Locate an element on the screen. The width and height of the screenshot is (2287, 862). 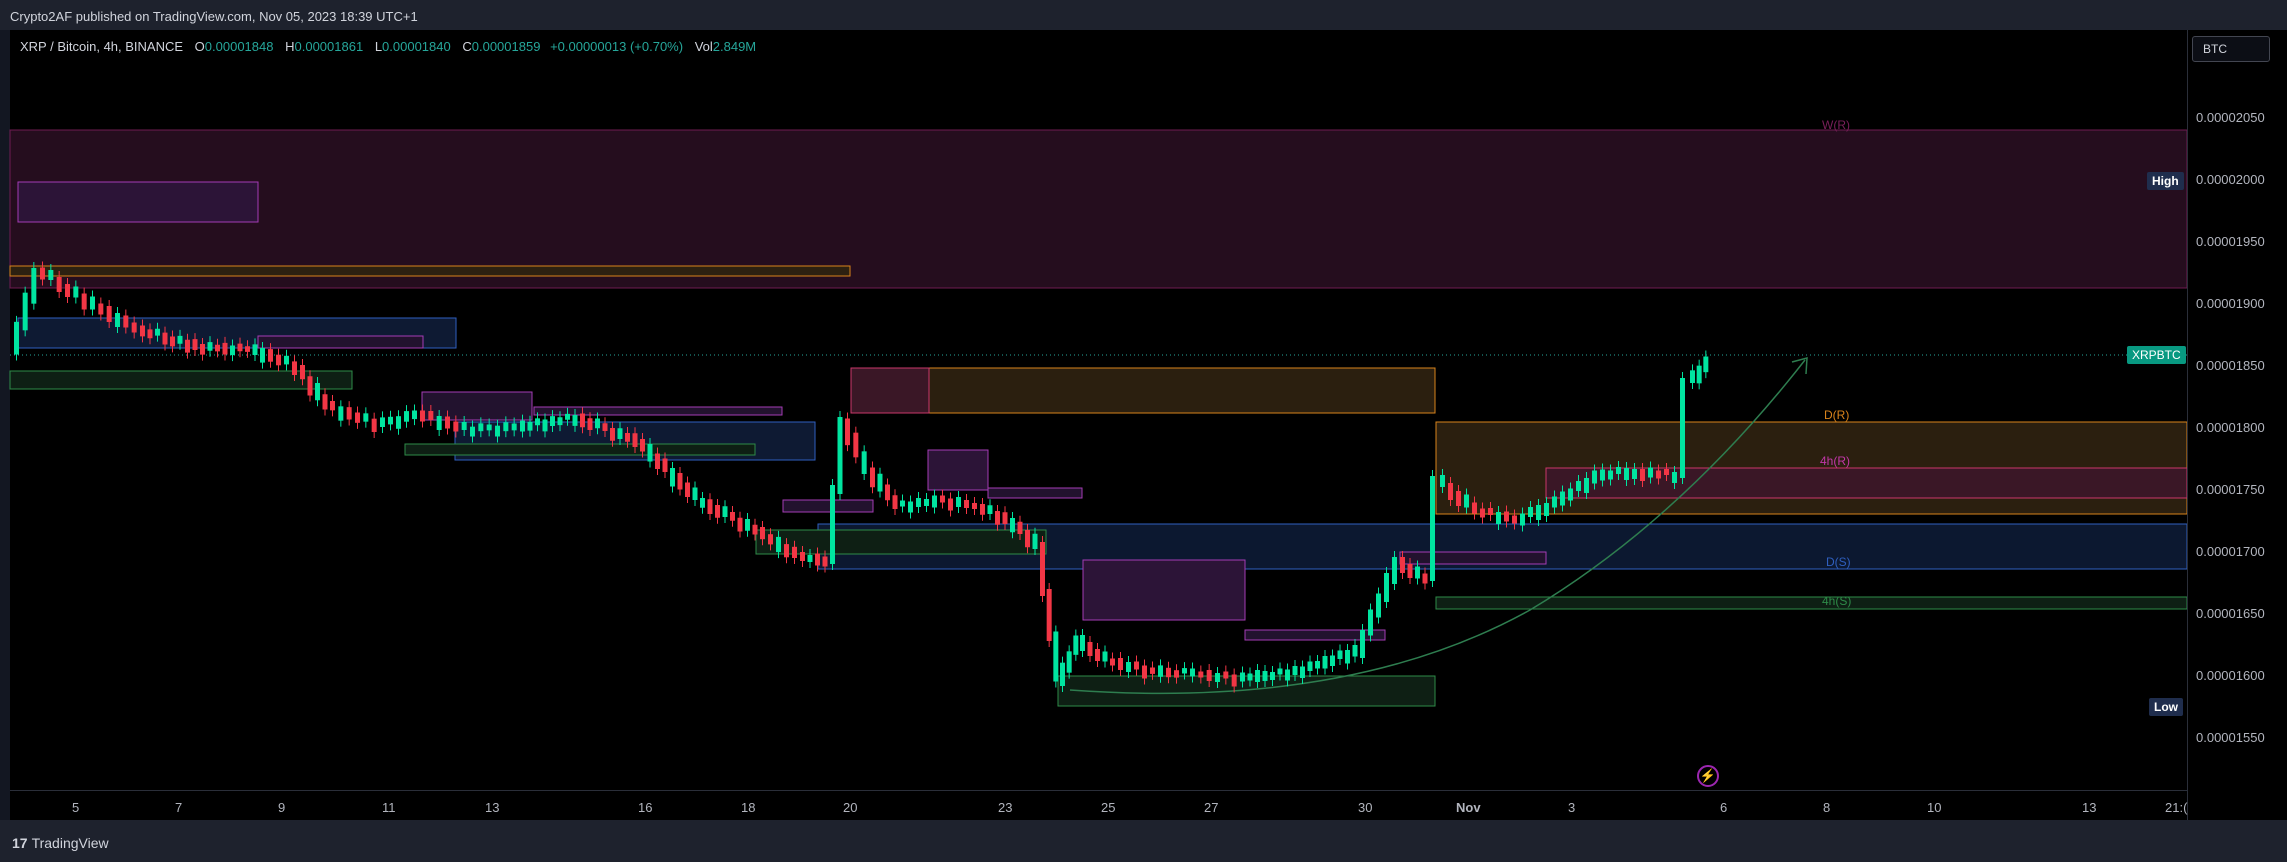
symbol-name: XRP / Bitcoin, 4h, BINANCE is located at coordinates (101, 46).